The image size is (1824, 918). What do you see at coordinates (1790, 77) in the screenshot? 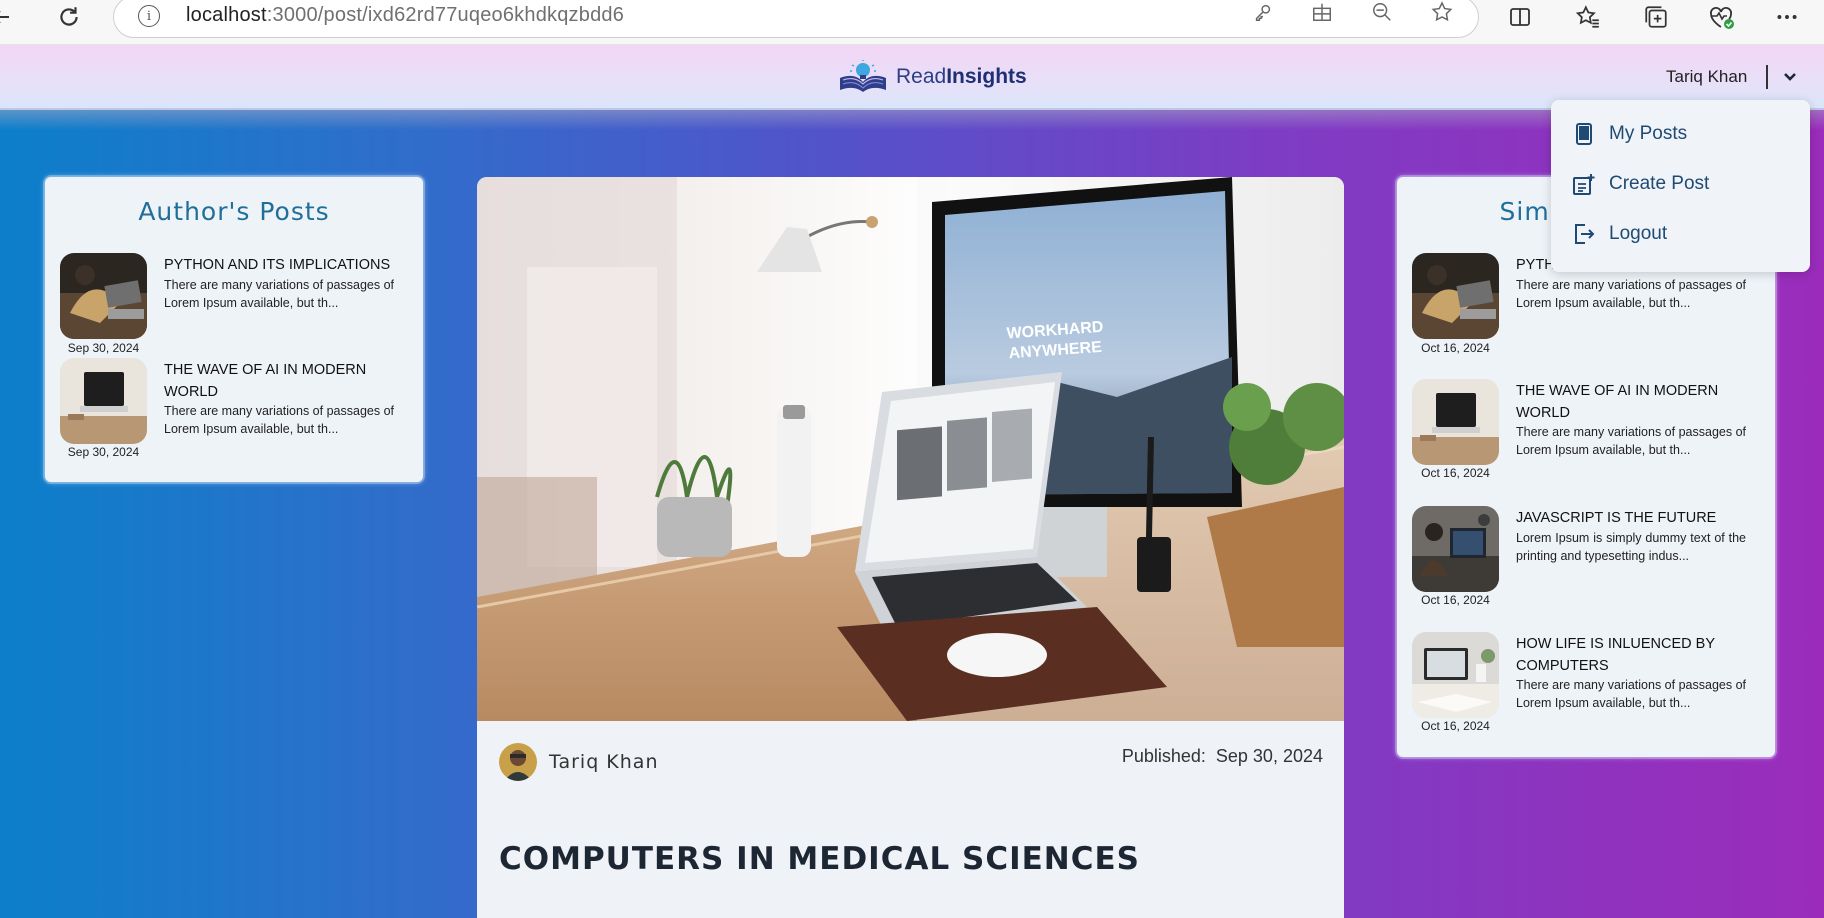
I see `chevron-down-icon` at bounding box center [1790, 77].